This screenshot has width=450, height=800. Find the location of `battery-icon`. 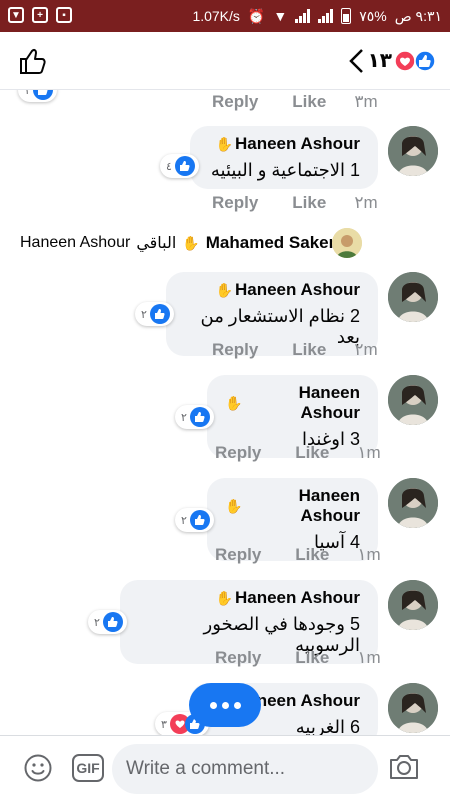

battery-icon is located at coordinates (346, 16).